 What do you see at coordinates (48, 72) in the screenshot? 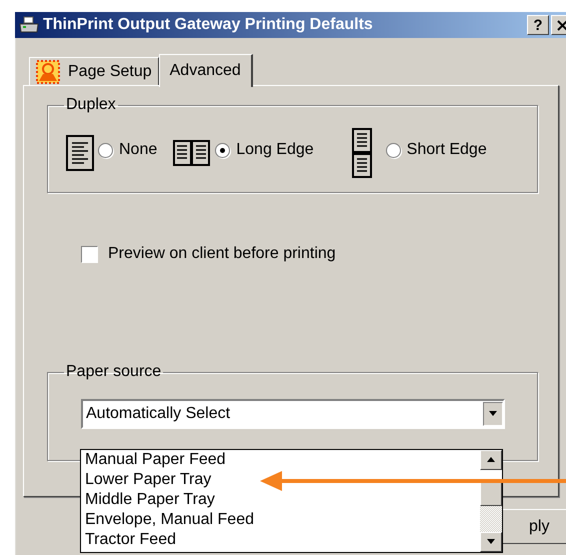
I see `portrait-icon` at bounding box center [48, 72].